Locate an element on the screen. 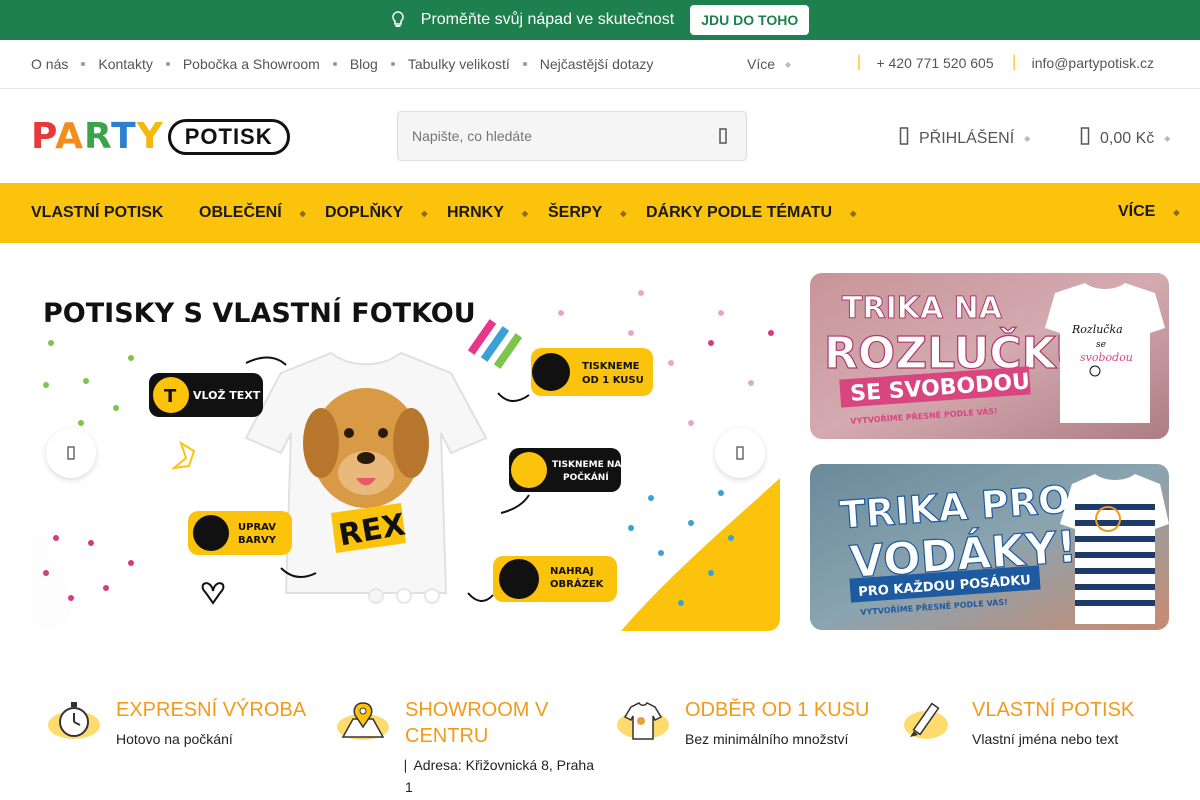 This screenshot has height=800, width=1200. cart-link: 0,00 Kč ◆ is located at coordinates (1125, 138).